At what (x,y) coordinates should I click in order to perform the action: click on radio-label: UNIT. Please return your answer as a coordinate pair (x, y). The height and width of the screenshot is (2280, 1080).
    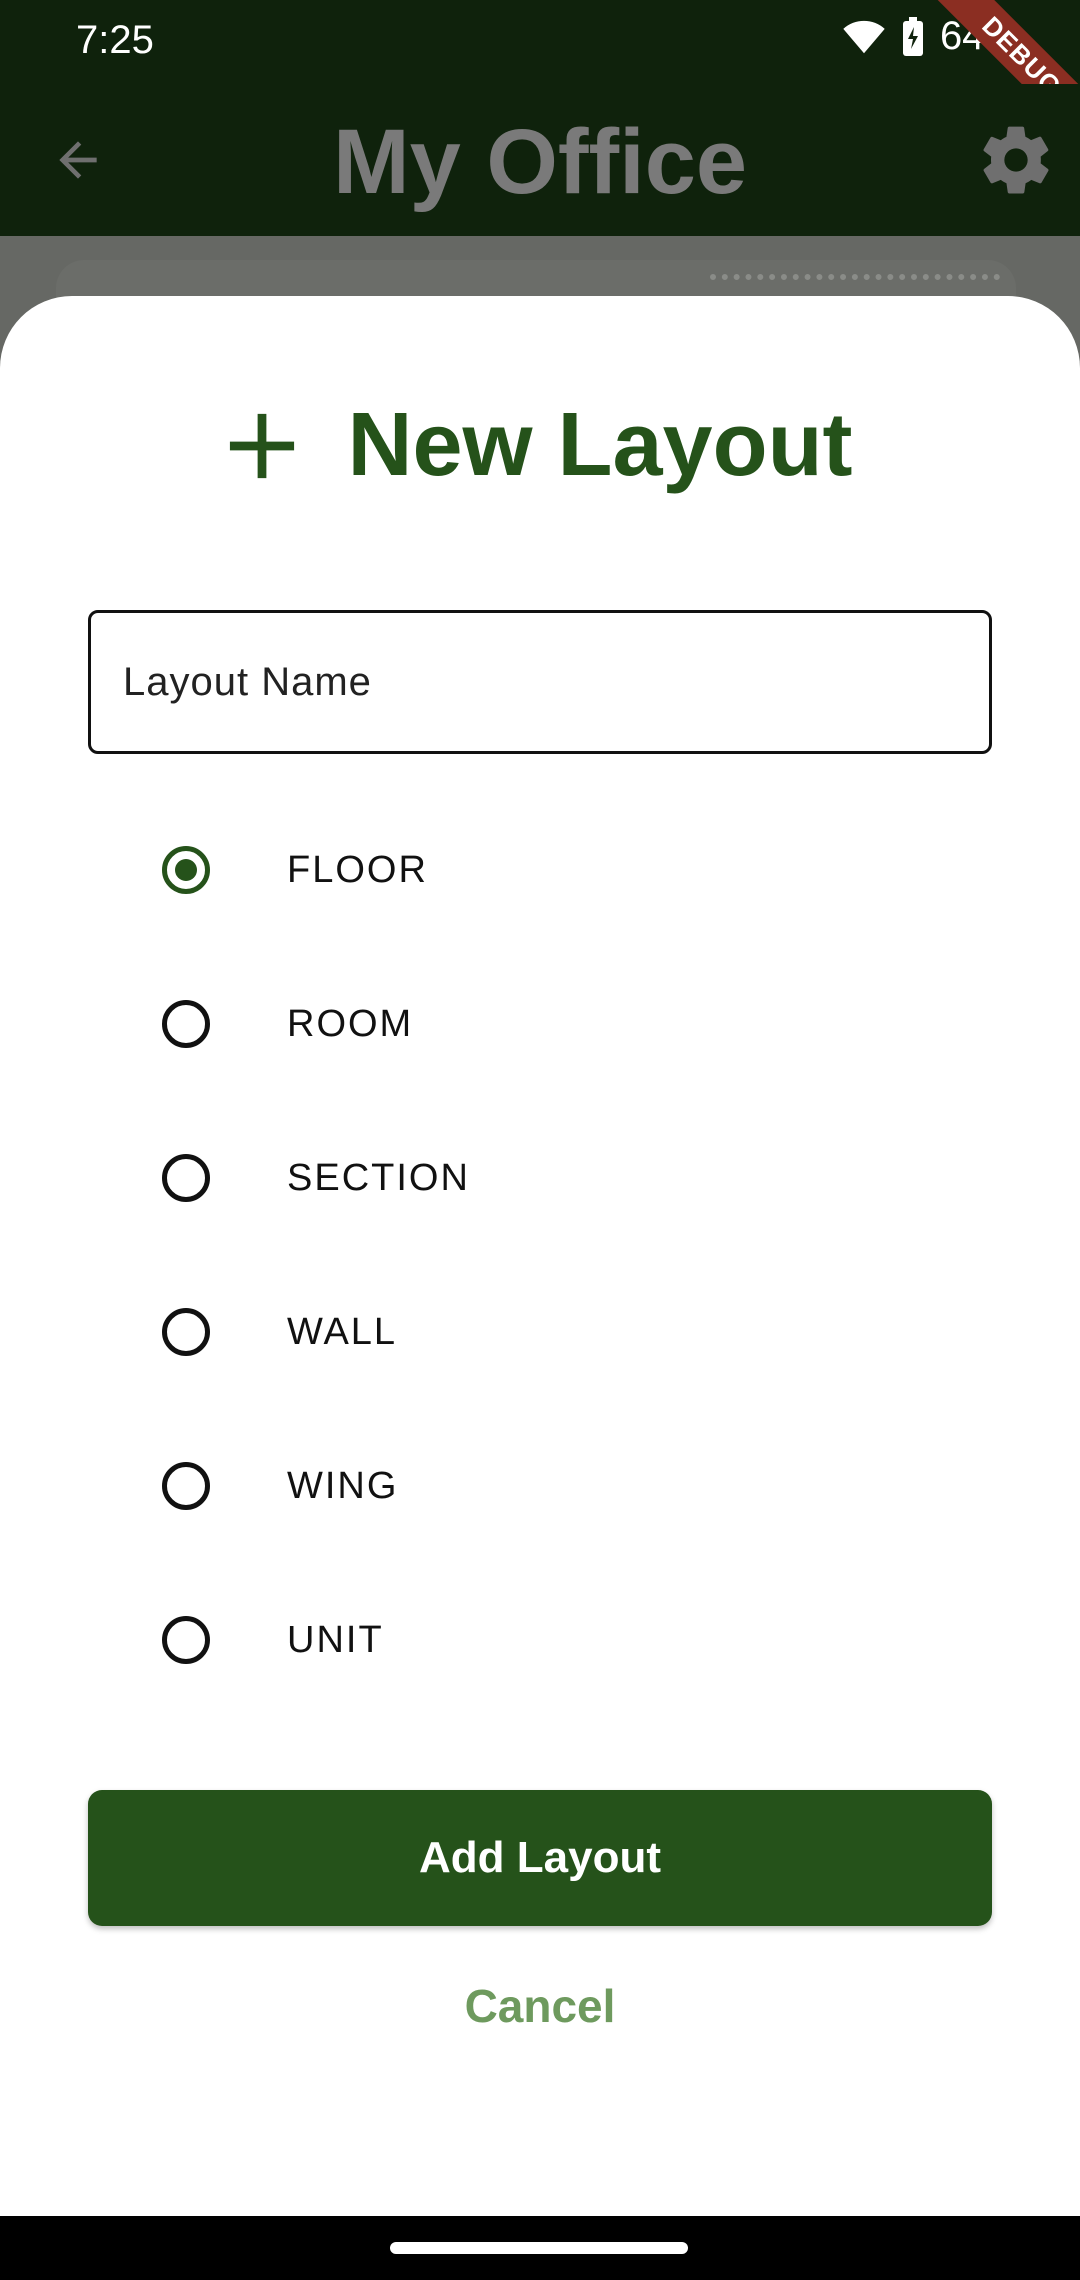
    Looking at the image, I should click on (335, 1639).